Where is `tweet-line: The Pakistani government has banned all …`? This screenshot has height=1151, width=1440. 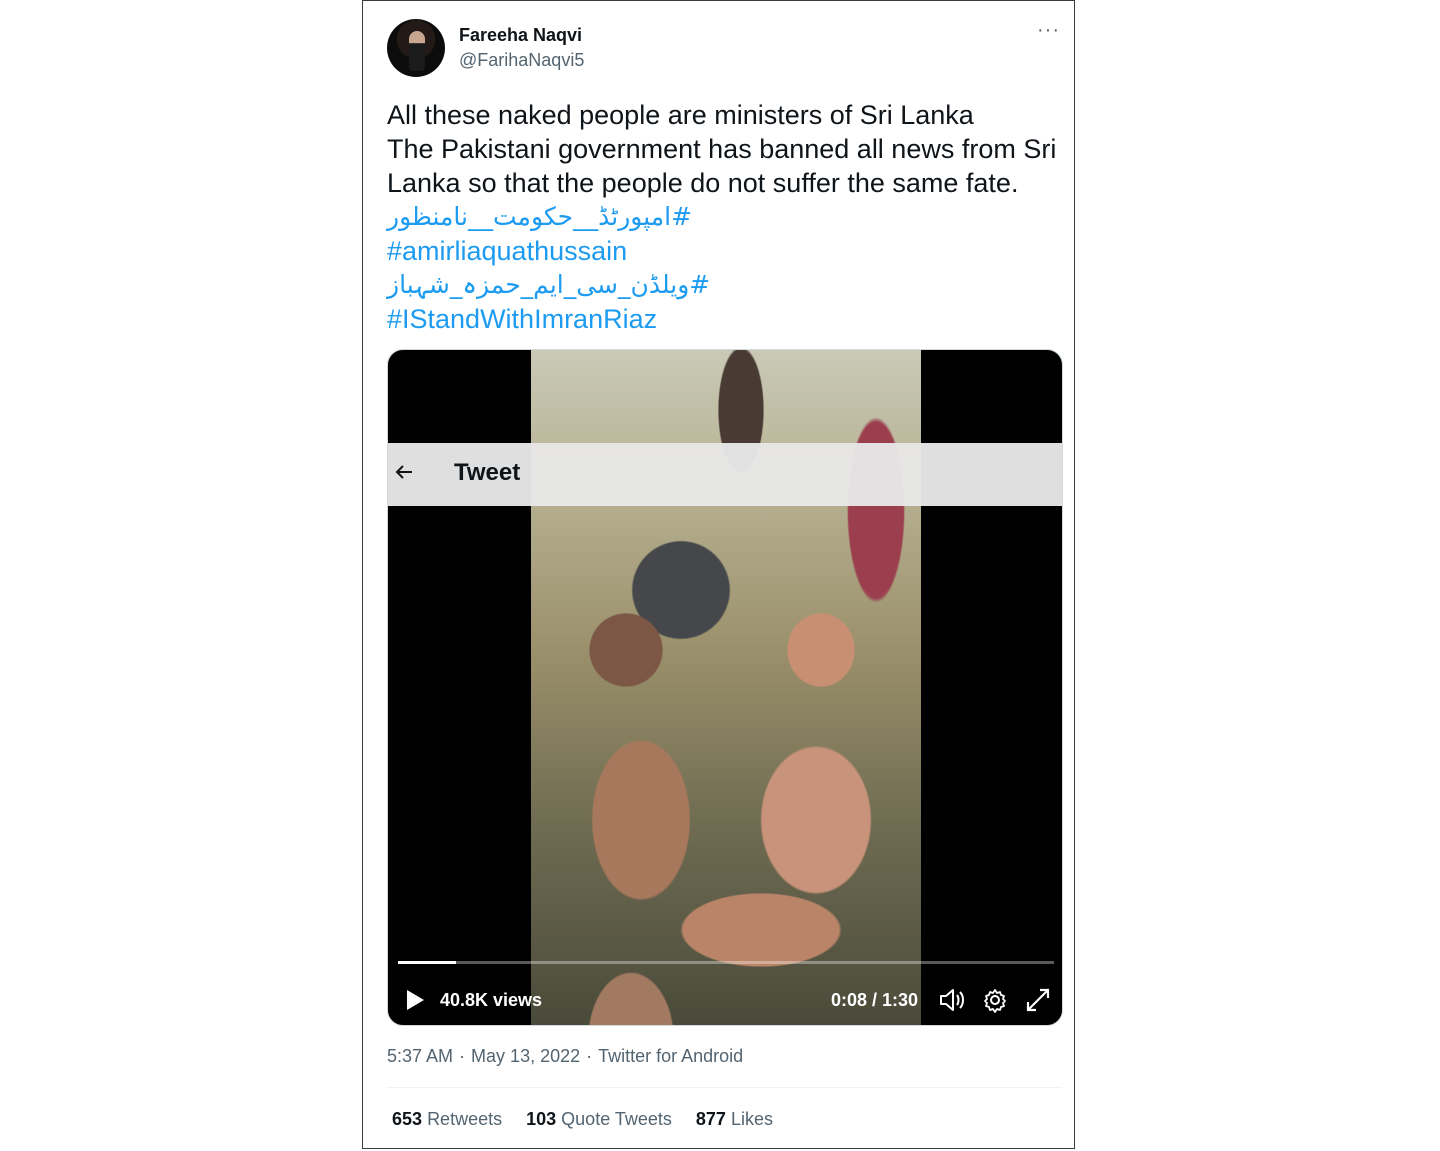
tweet-line: The Pakistani government has banned all … is located at coordinates (722, 166).